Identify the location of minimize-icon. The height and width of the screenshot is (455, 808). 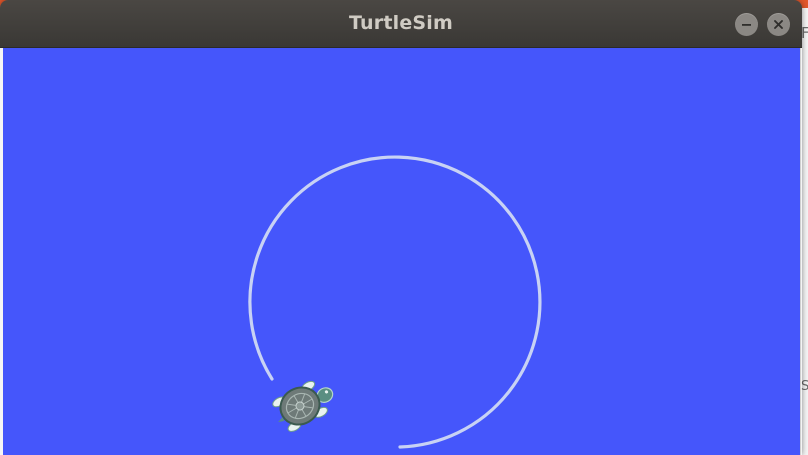
(746, 25).